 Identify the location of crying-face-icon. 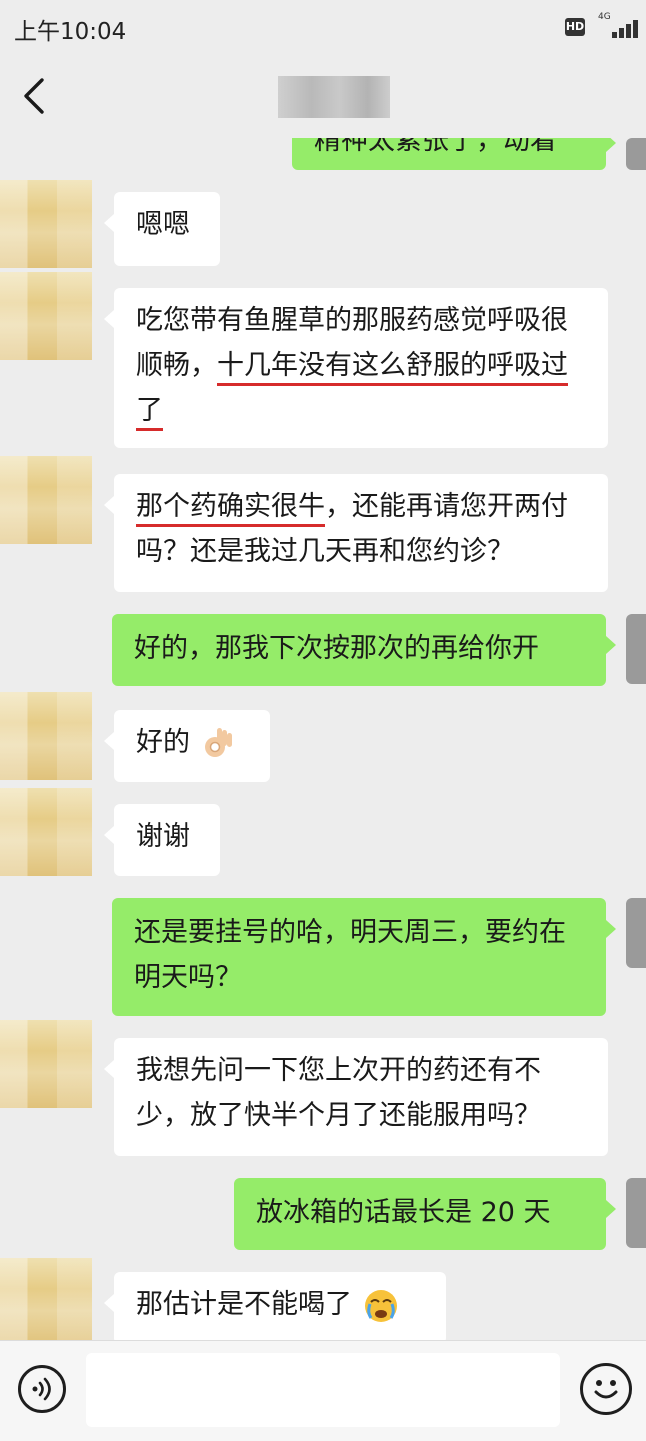
(380, 1305).